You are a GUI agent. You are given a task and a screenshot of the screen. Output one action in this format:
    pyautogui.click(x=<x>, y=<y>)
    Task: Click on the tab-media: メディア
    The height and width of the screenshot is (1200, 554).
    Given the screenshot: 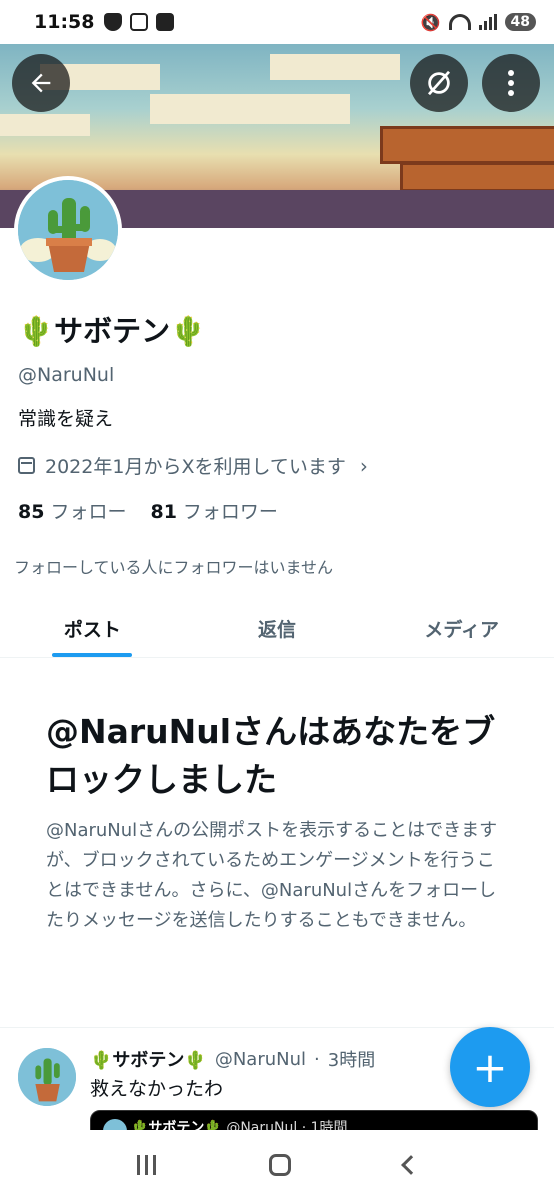 What is the action you would take?
    pyautogui.click(x=461, y=628)
    